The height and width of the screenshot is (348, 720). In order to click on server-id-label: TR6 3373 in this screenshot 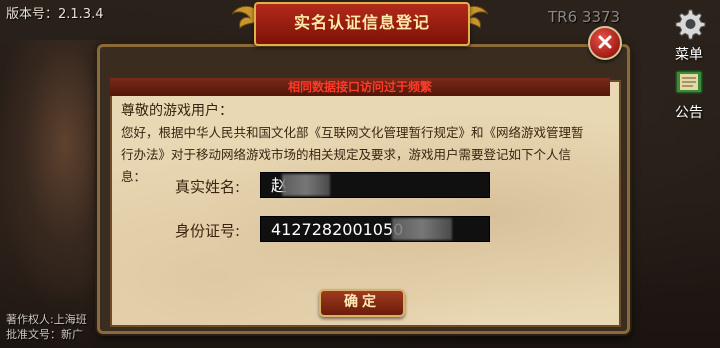, I will do `click(584, 17)`.